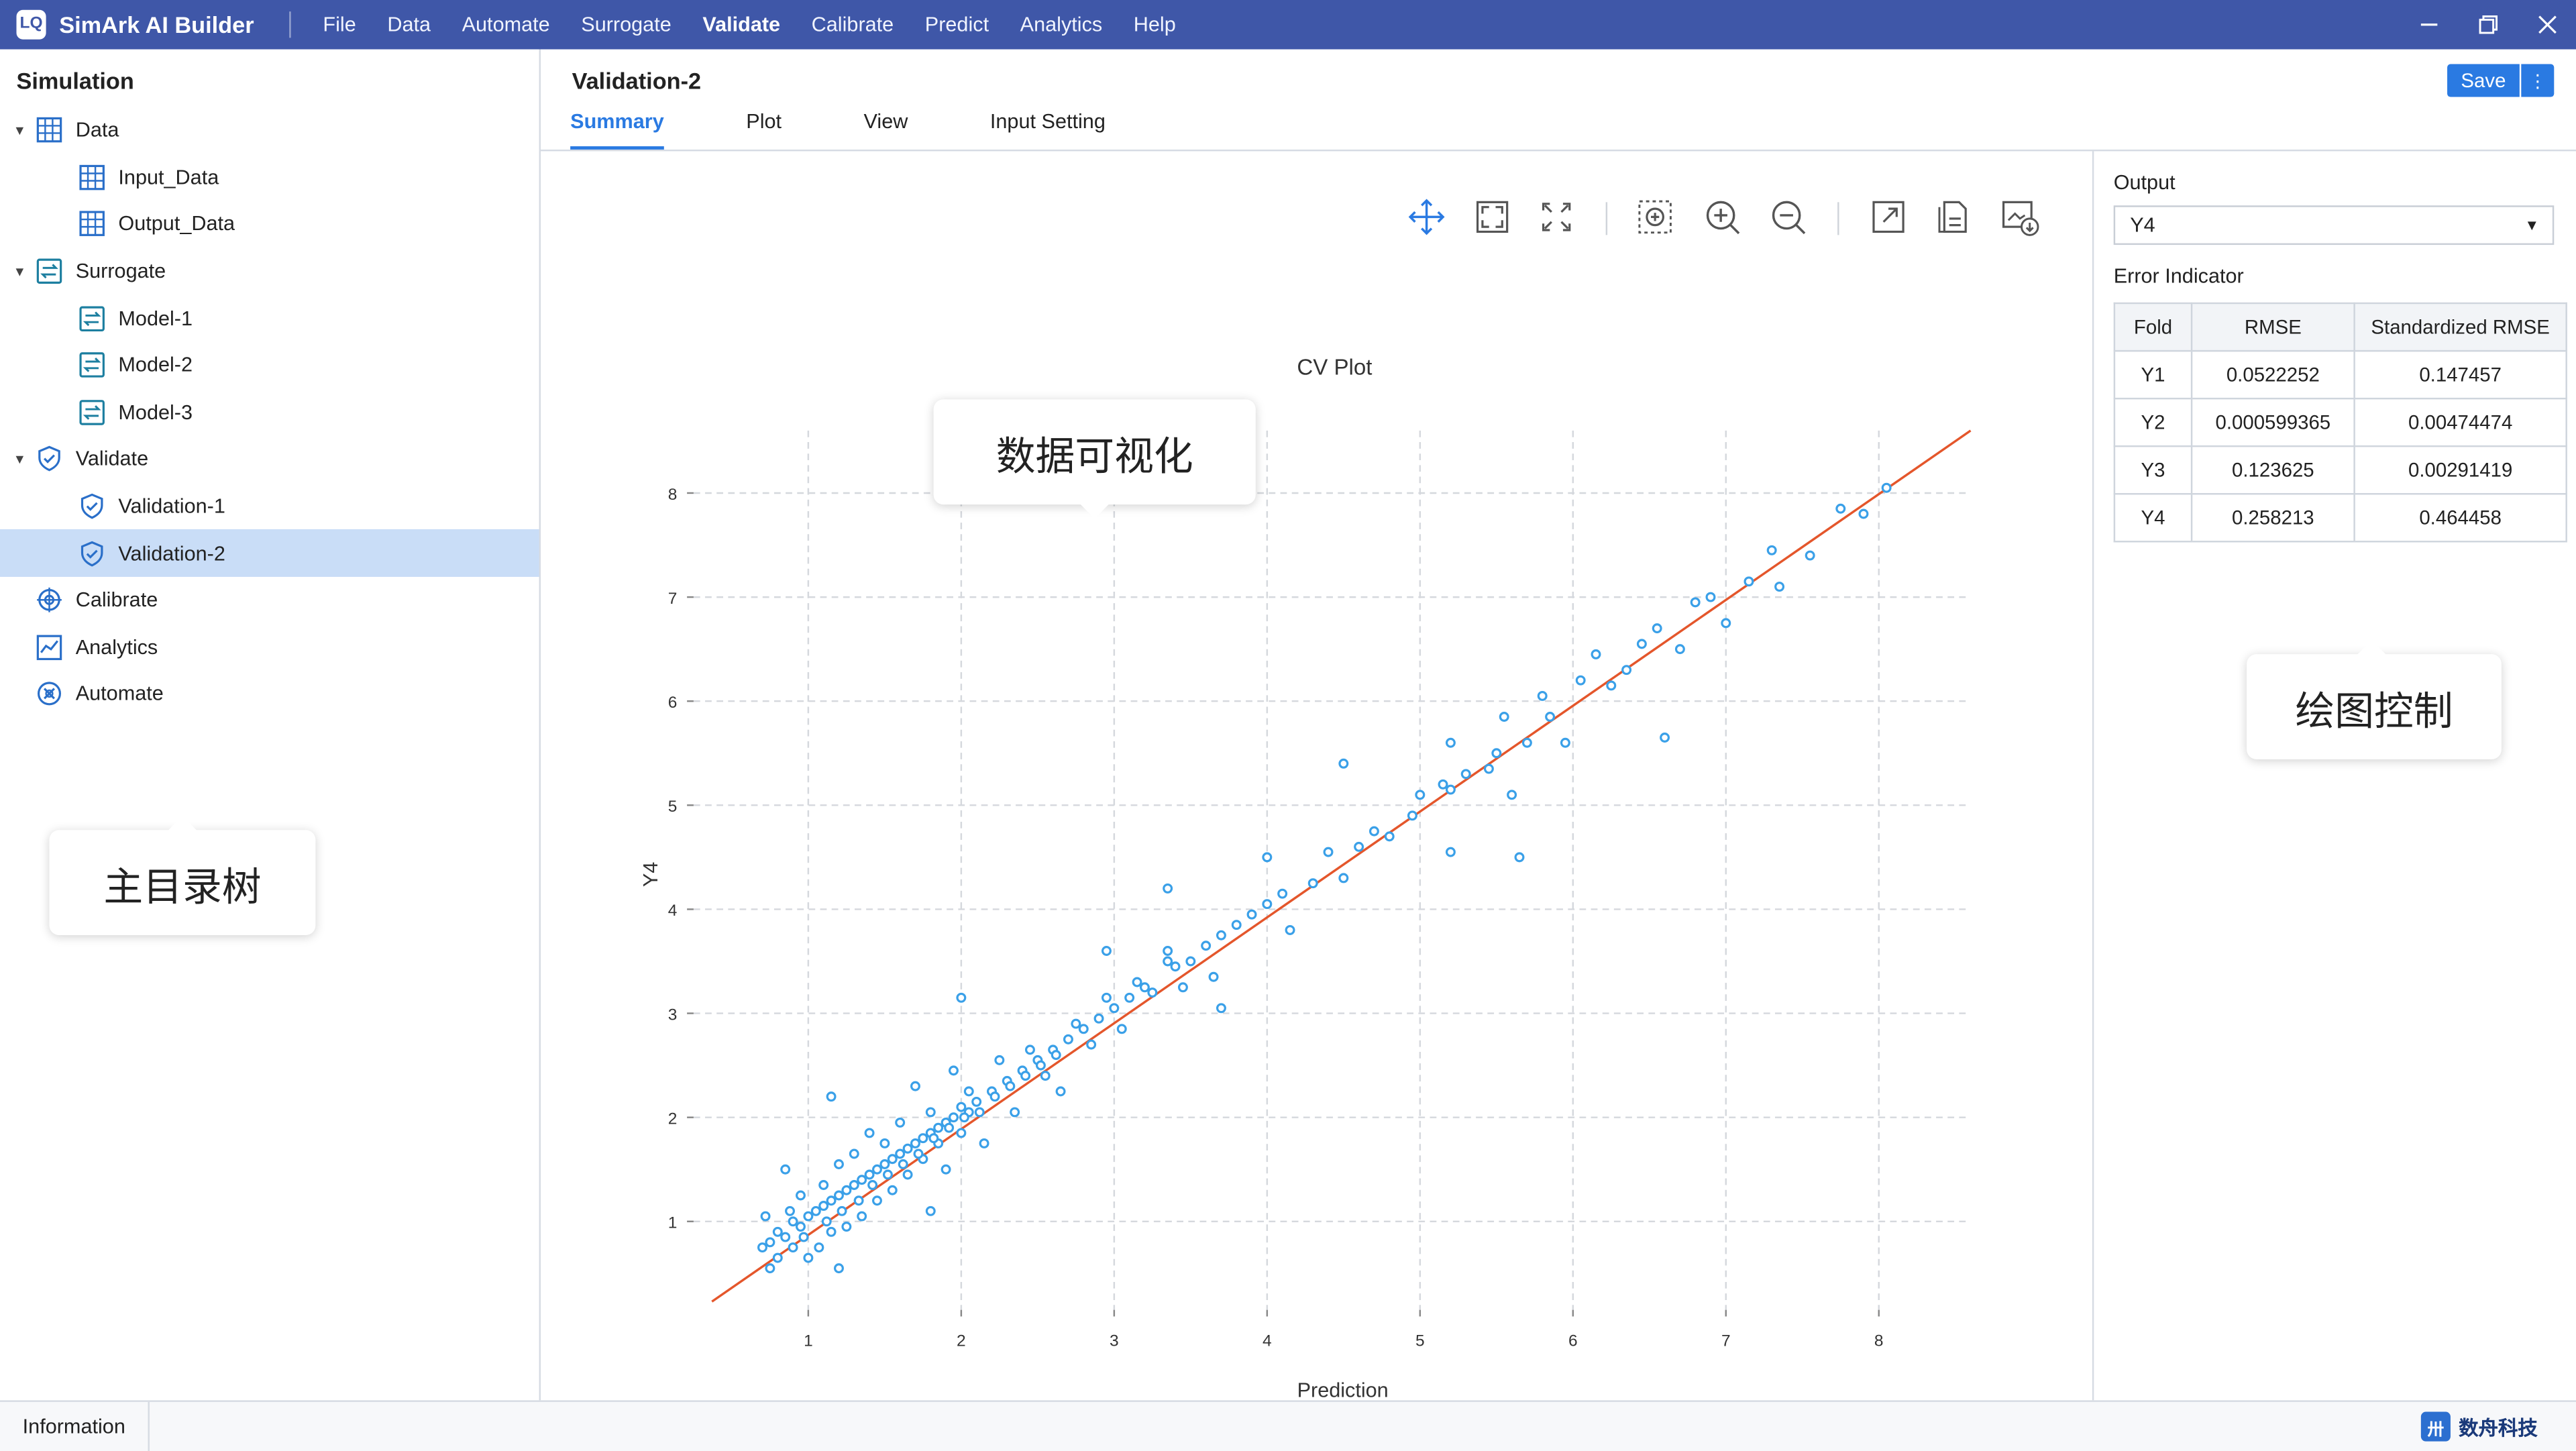 Image resolution: width=2576 pixels, height=1451 pixels. Describe the element at coordinates (2498, 1427) in the screenshot. I see `company-name: 数舟科技` at that location.